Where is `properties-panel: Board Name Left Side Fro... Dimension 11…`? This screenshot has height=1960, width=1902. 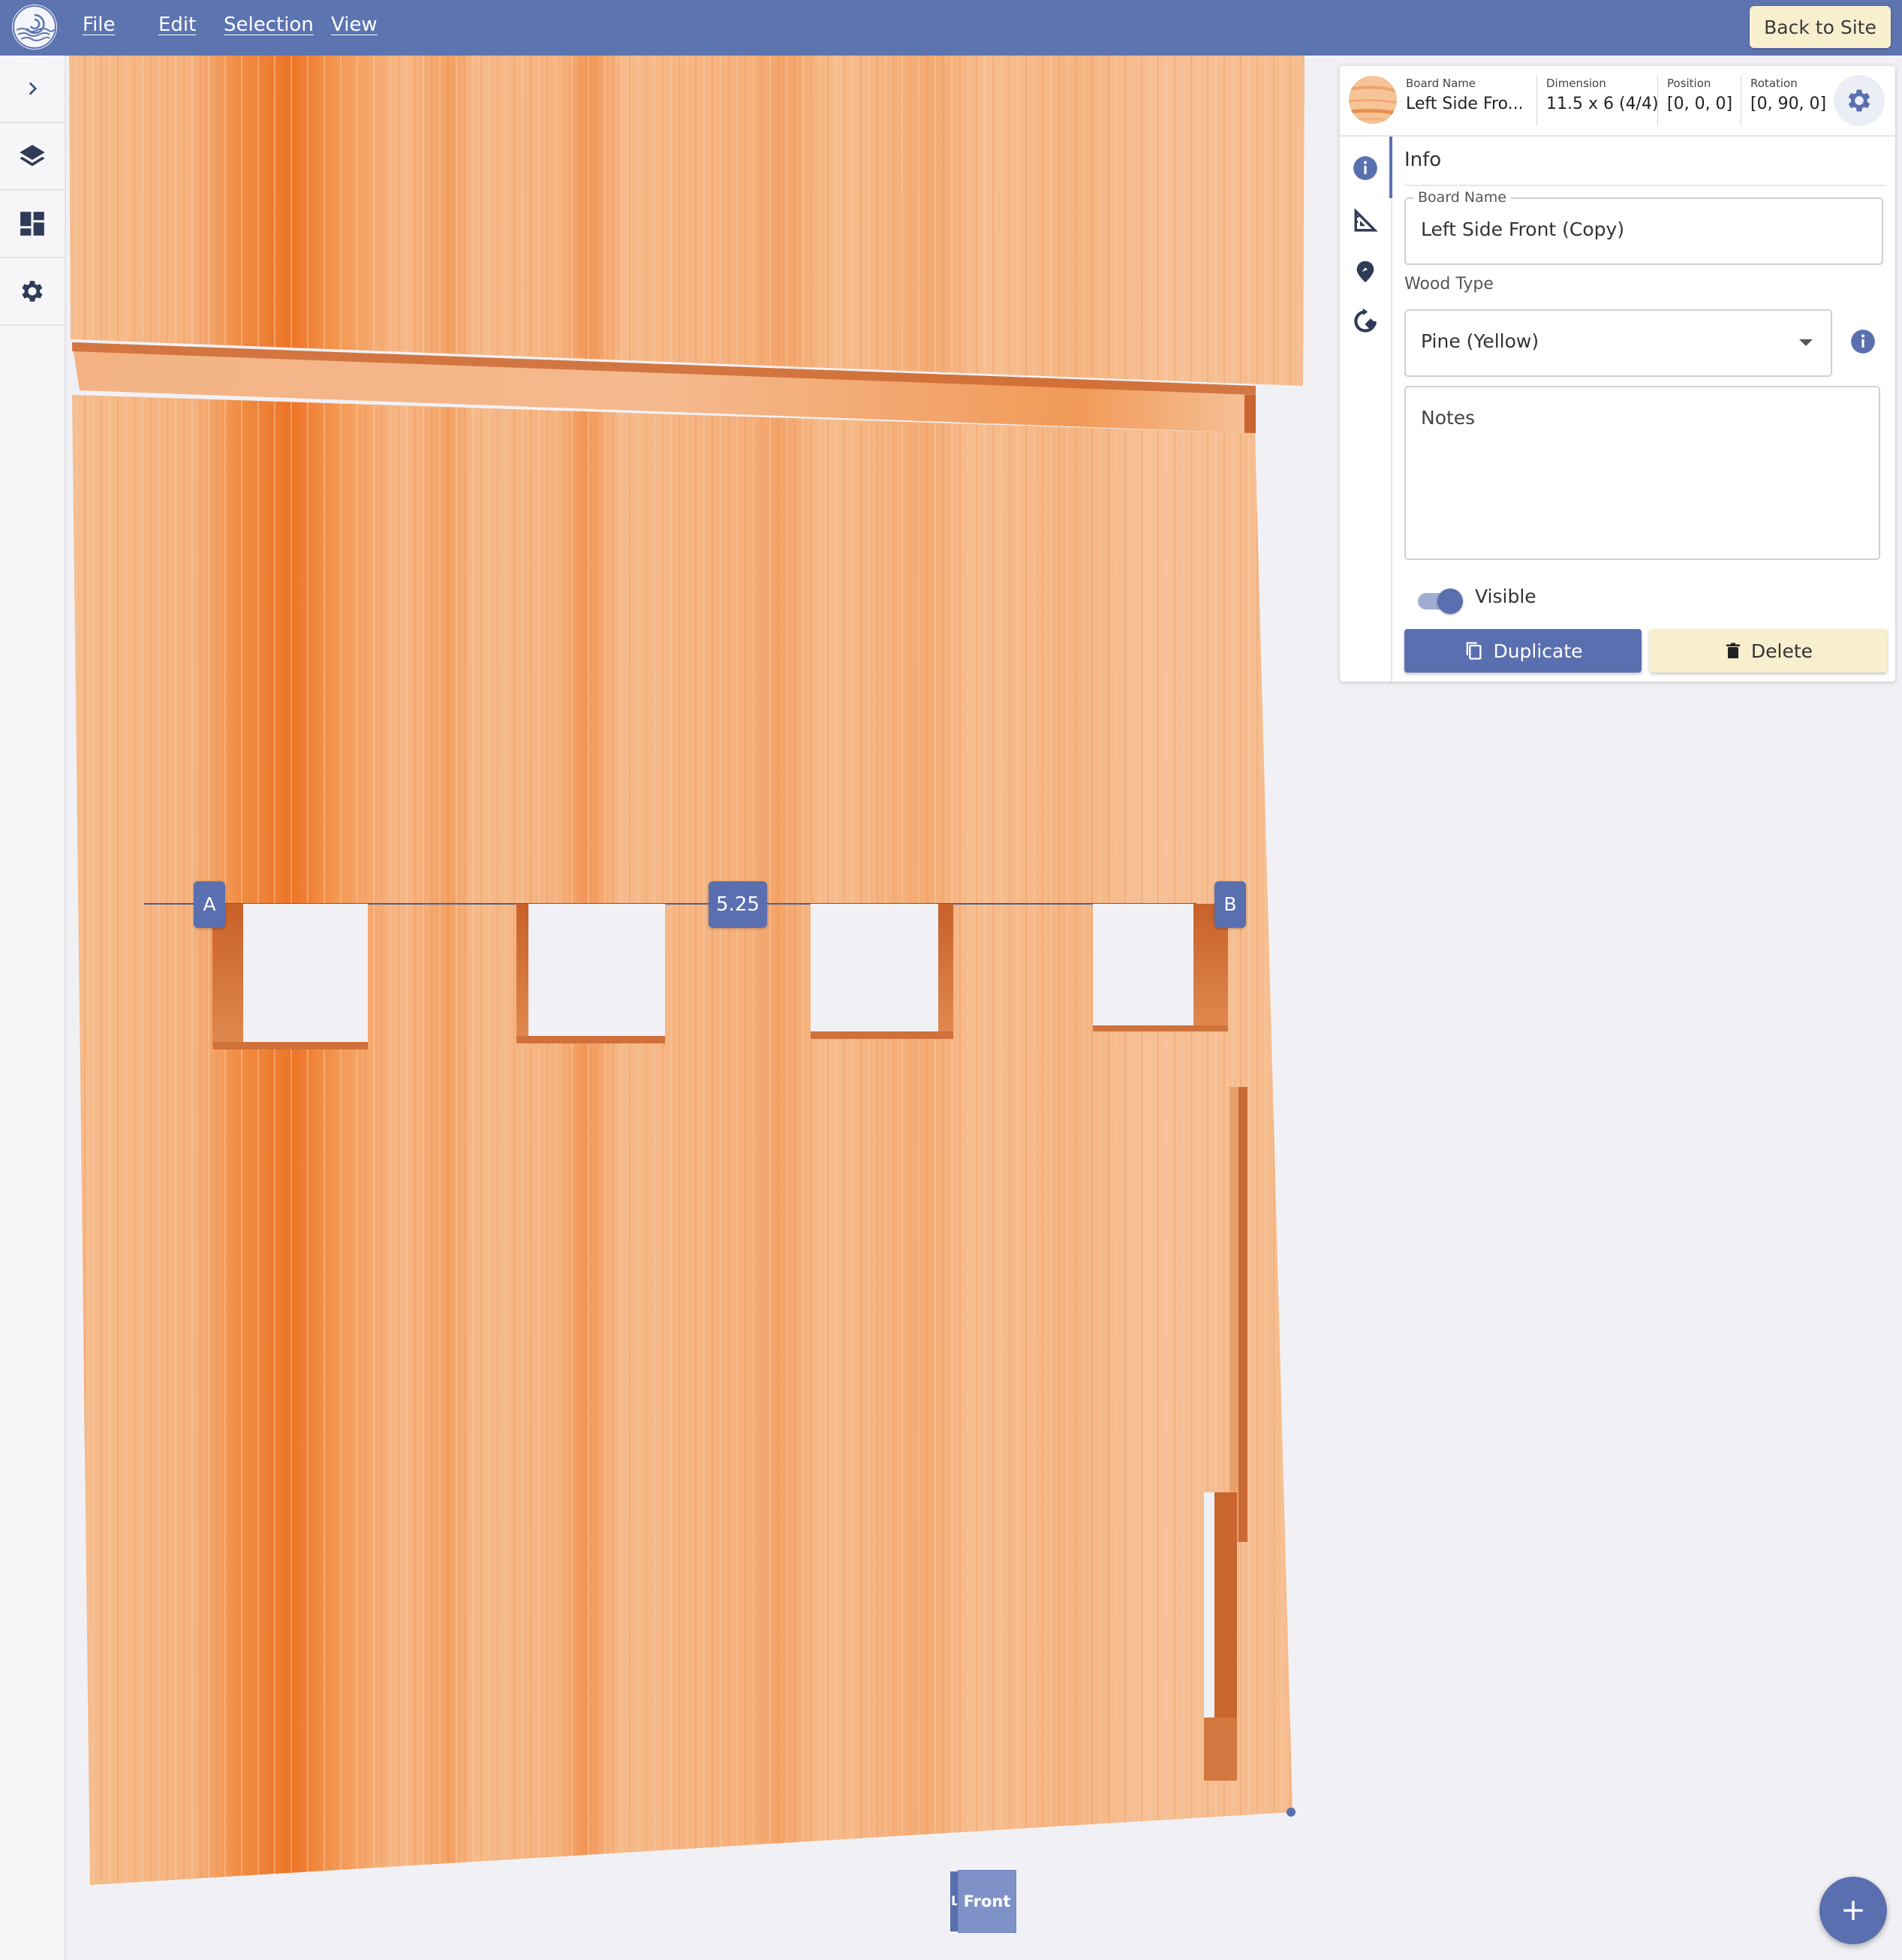
properties-panel: Board Name Left Side Fro... Dimension 11… is located at coordinates (1617, 374).